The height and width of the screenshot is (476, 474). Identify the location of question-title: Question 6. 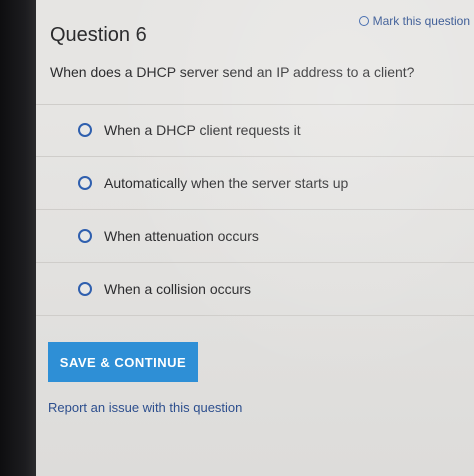
(98, 35).